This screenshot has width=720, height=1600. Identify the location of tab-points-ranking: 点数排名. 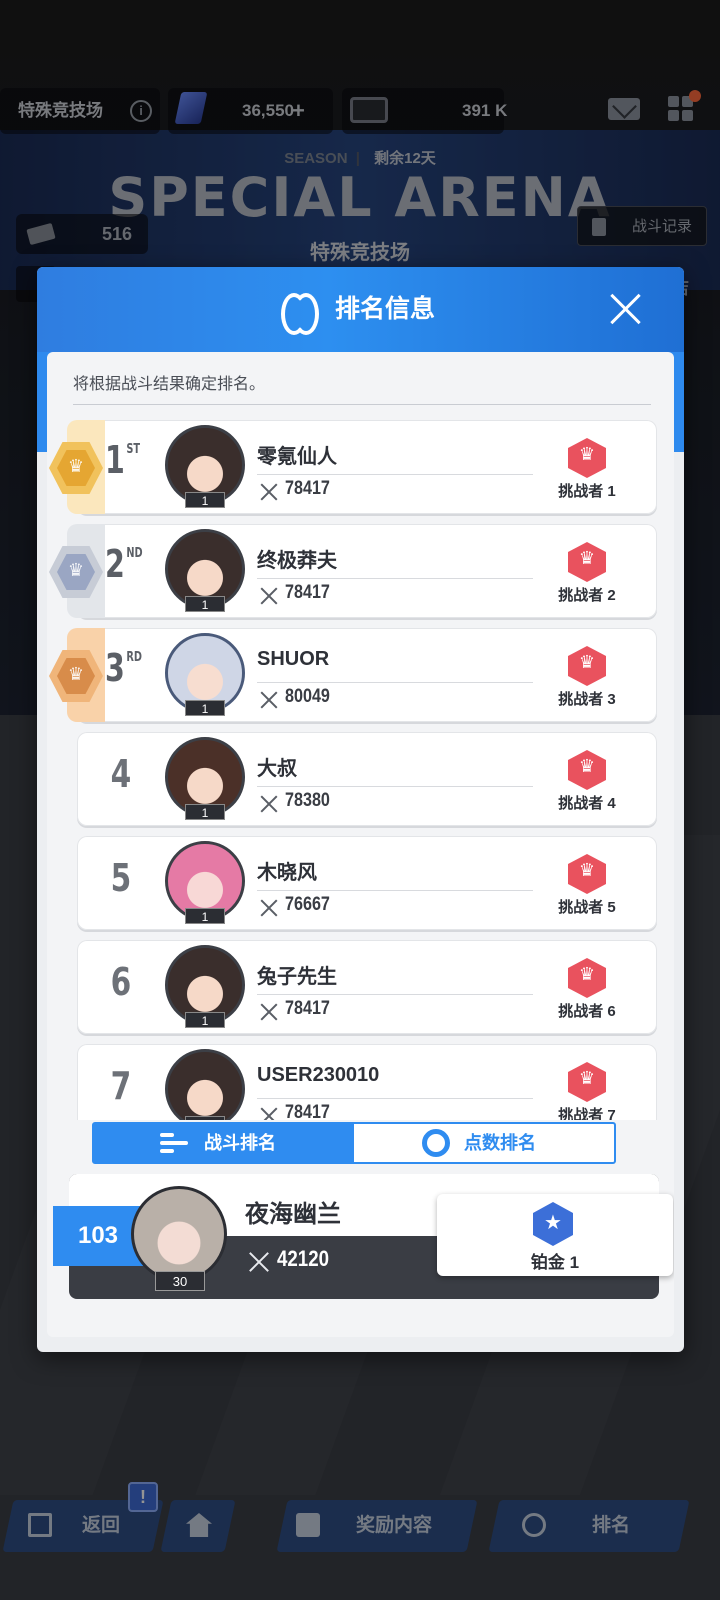
(484, 1143).